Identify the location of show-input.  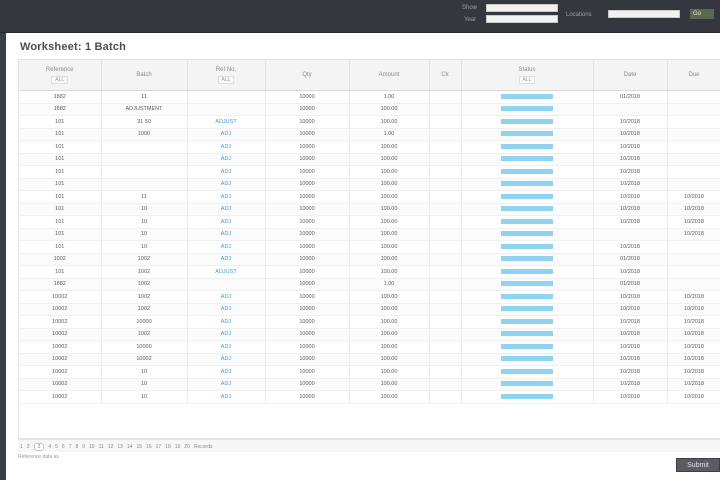
(522, 8).